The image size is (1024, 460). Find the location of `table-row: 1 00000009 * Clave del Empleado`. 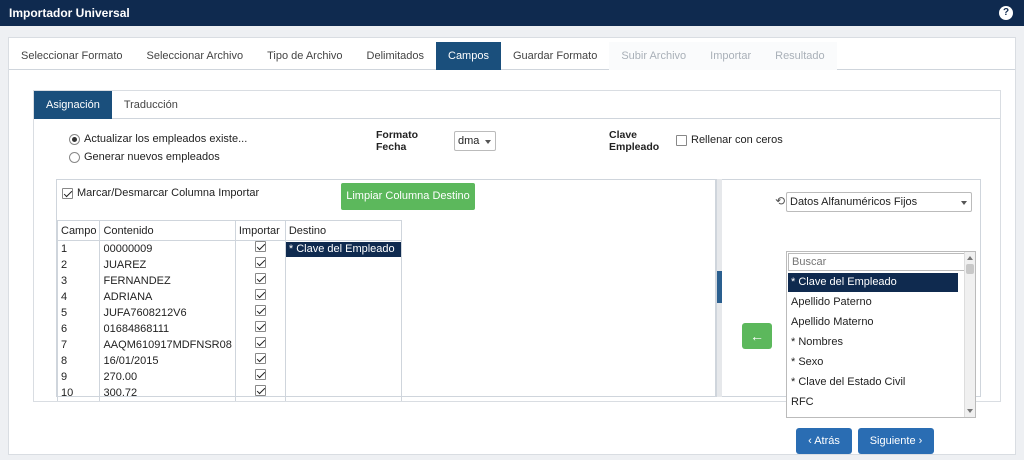

table-row: 1 00000009 * Clave del Empleado is located at coordinates (229, 248).